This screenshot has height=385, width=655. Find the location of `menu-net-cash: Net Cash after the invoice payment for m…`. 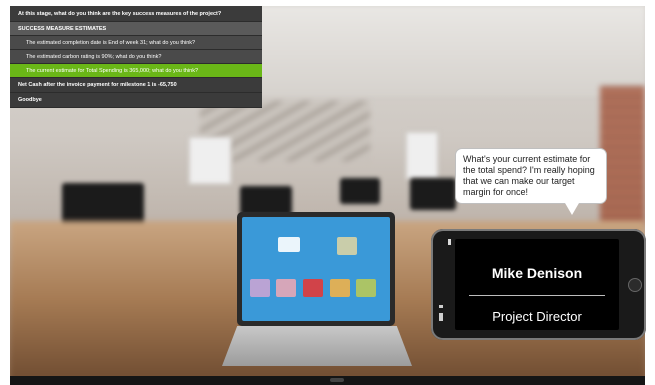

menu-net-cash: Net Cash after the invoice payment for m… is located at coordinates (136, 85).